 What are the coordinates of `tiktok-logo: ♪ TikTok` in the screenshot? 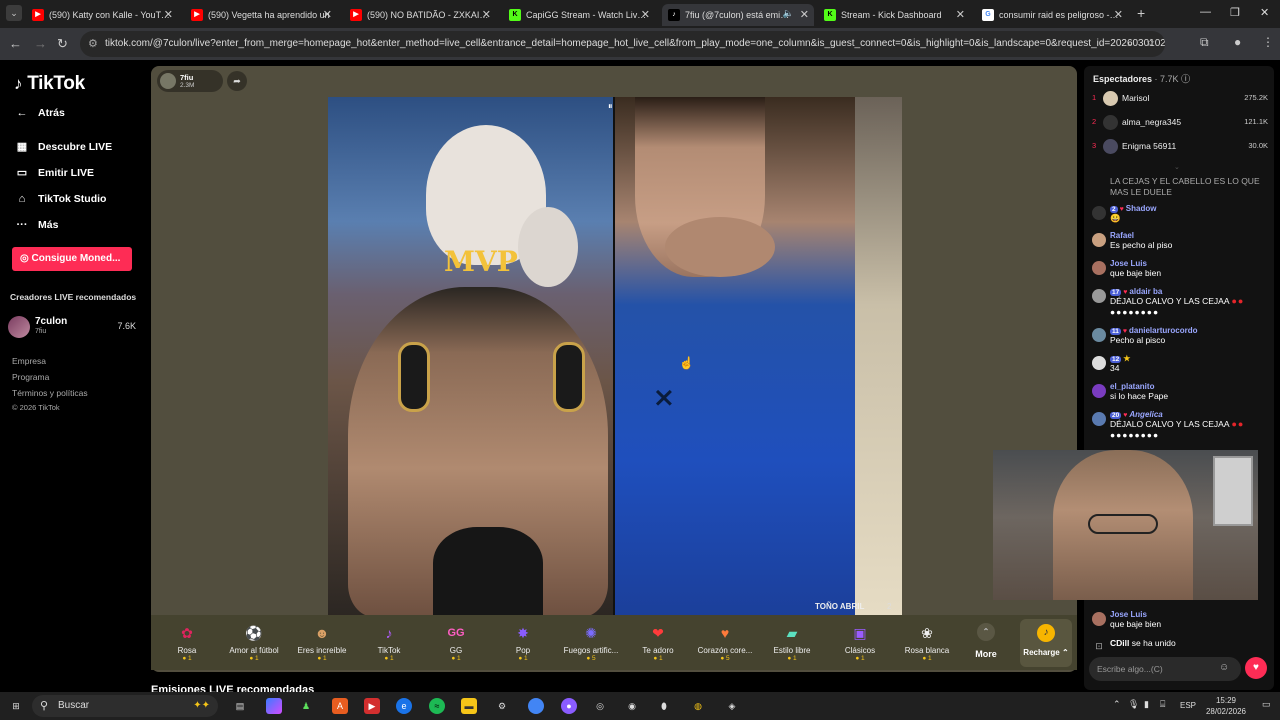 It's located at (49, 84).